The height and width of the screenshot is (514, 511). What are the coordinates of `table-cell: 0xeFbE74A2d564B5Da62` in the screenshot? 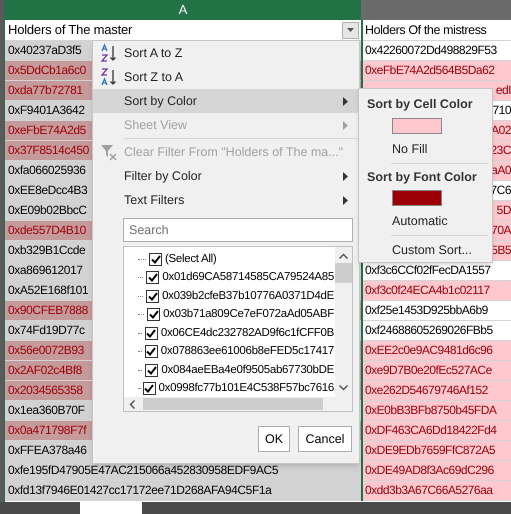 It's located at (437, 71).